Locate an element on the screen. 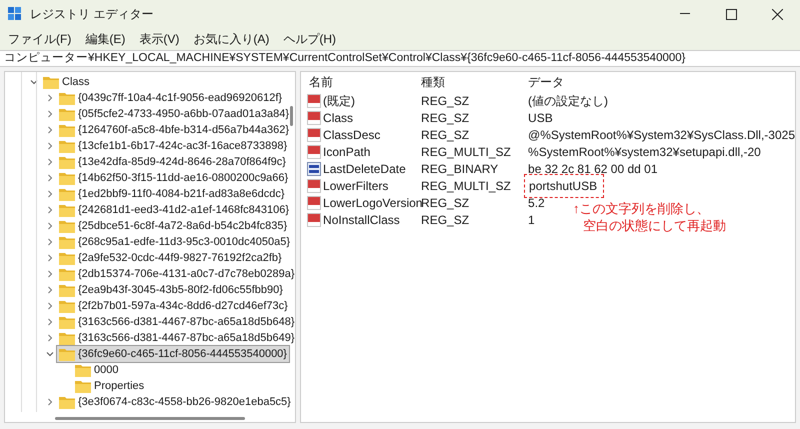 Image resolution: width=800 pixels, height=429 pixels. close-icon is located at coordinates (777, 14).